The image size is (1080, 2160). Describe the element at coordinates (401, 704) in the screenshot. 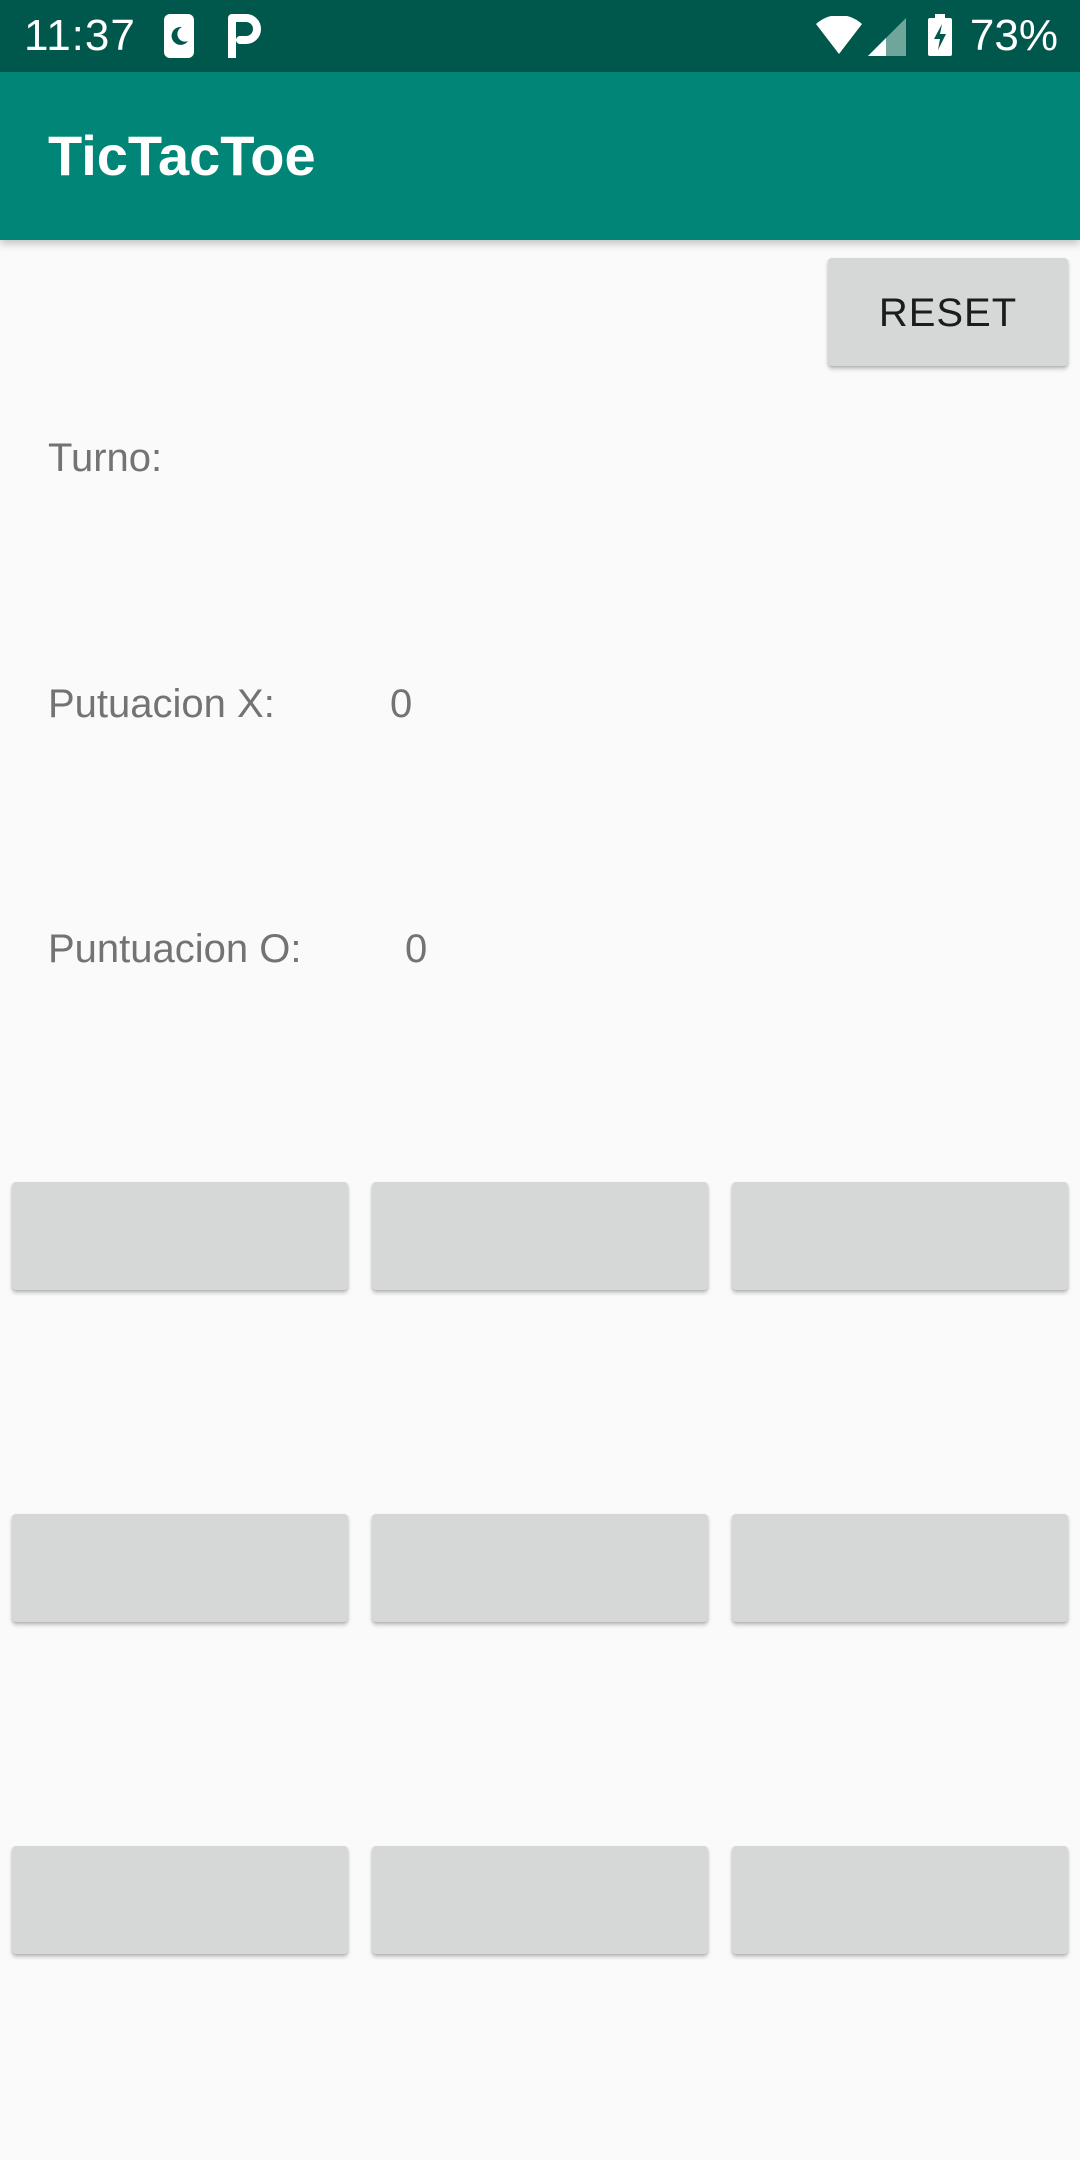

I see `score-x-value: 0` at that location.